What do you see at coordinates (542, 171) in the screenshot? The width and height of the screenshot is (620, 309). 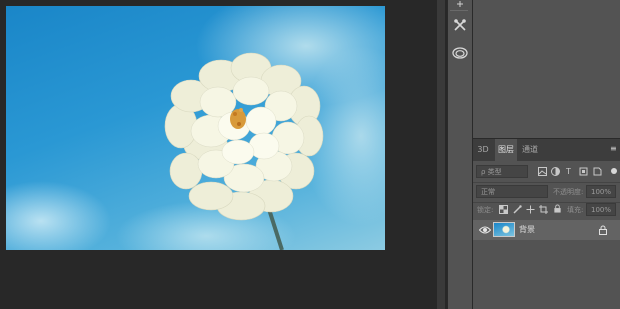 I see `image-filter-icon` at bounding box center [542, 171].